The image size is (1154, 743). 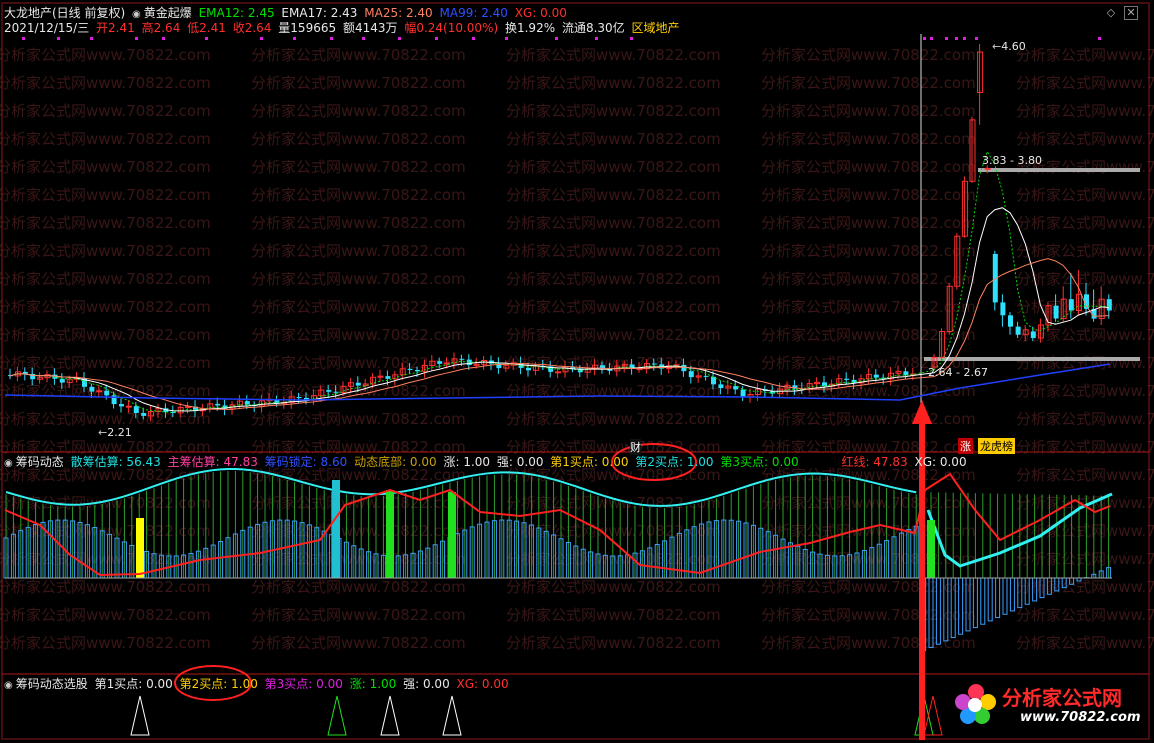 I want to click on retail-chip-value: 散筹估算: 56.43, so click(x=115, y=462).